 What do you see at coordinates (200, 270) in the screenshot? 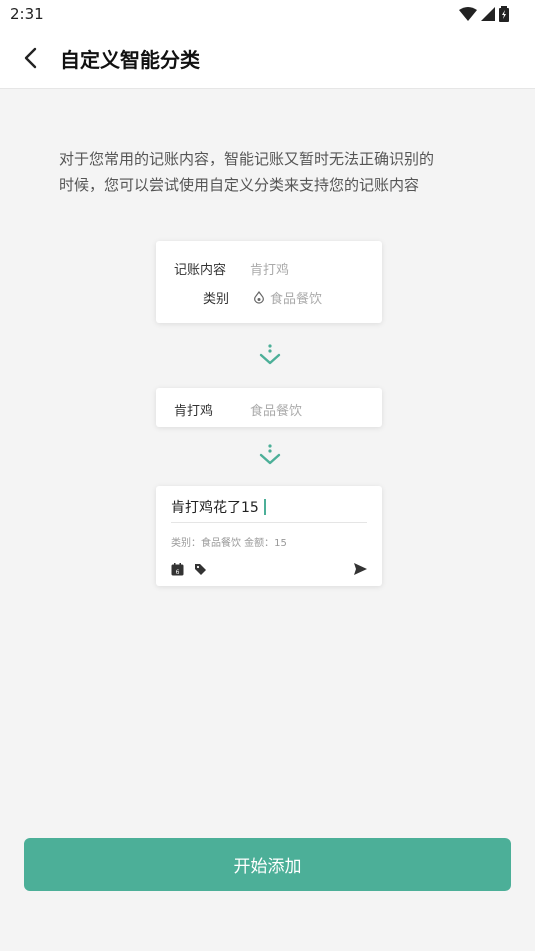
I see `content-label: 记账内容` at bounding box center [200, 270].